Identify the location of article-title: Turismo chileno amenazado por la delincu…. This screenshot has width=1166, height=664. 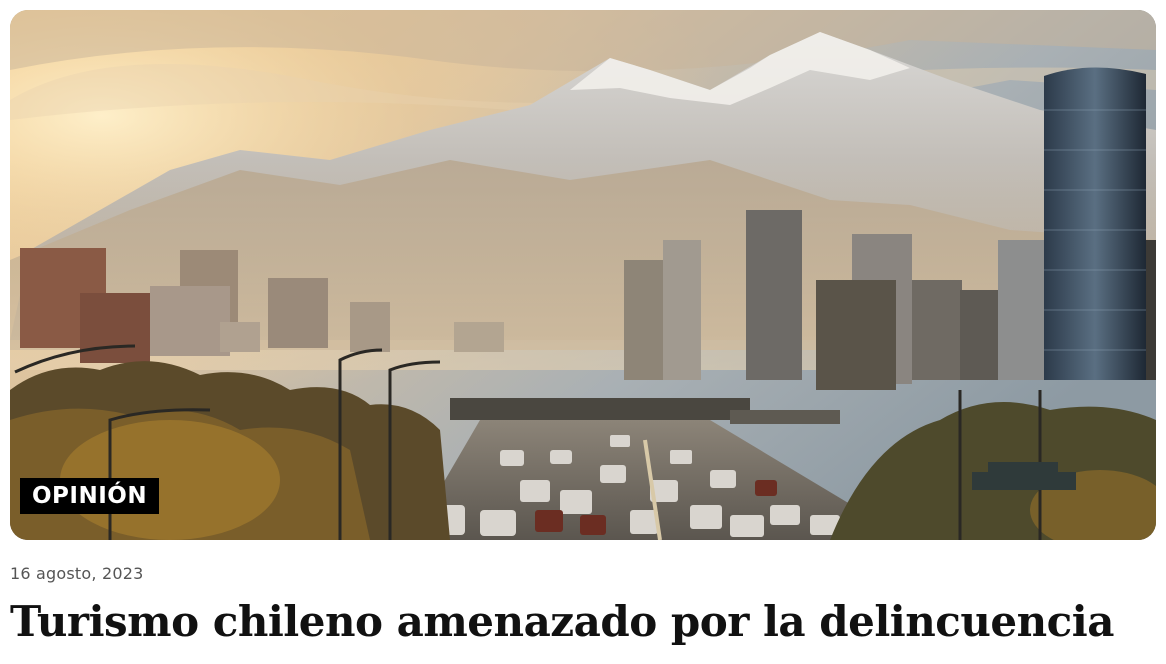
(562, 622).